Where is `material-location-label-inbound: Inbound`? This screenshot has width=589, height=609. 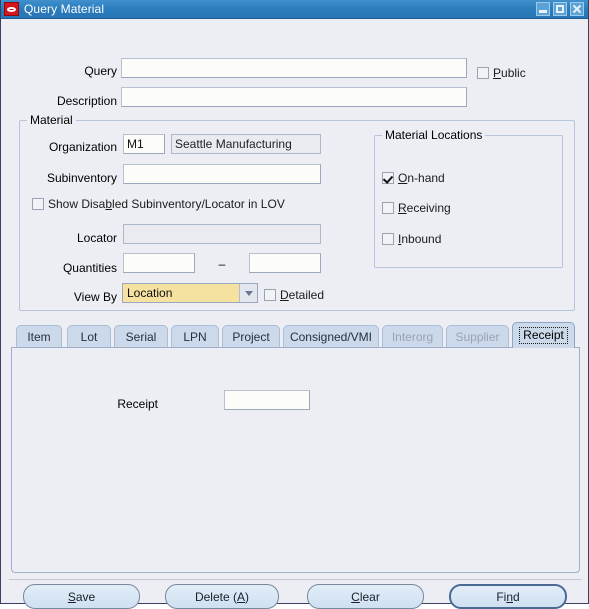 material-location-label-inbound: Inbound is located at coordinates (420, 239).